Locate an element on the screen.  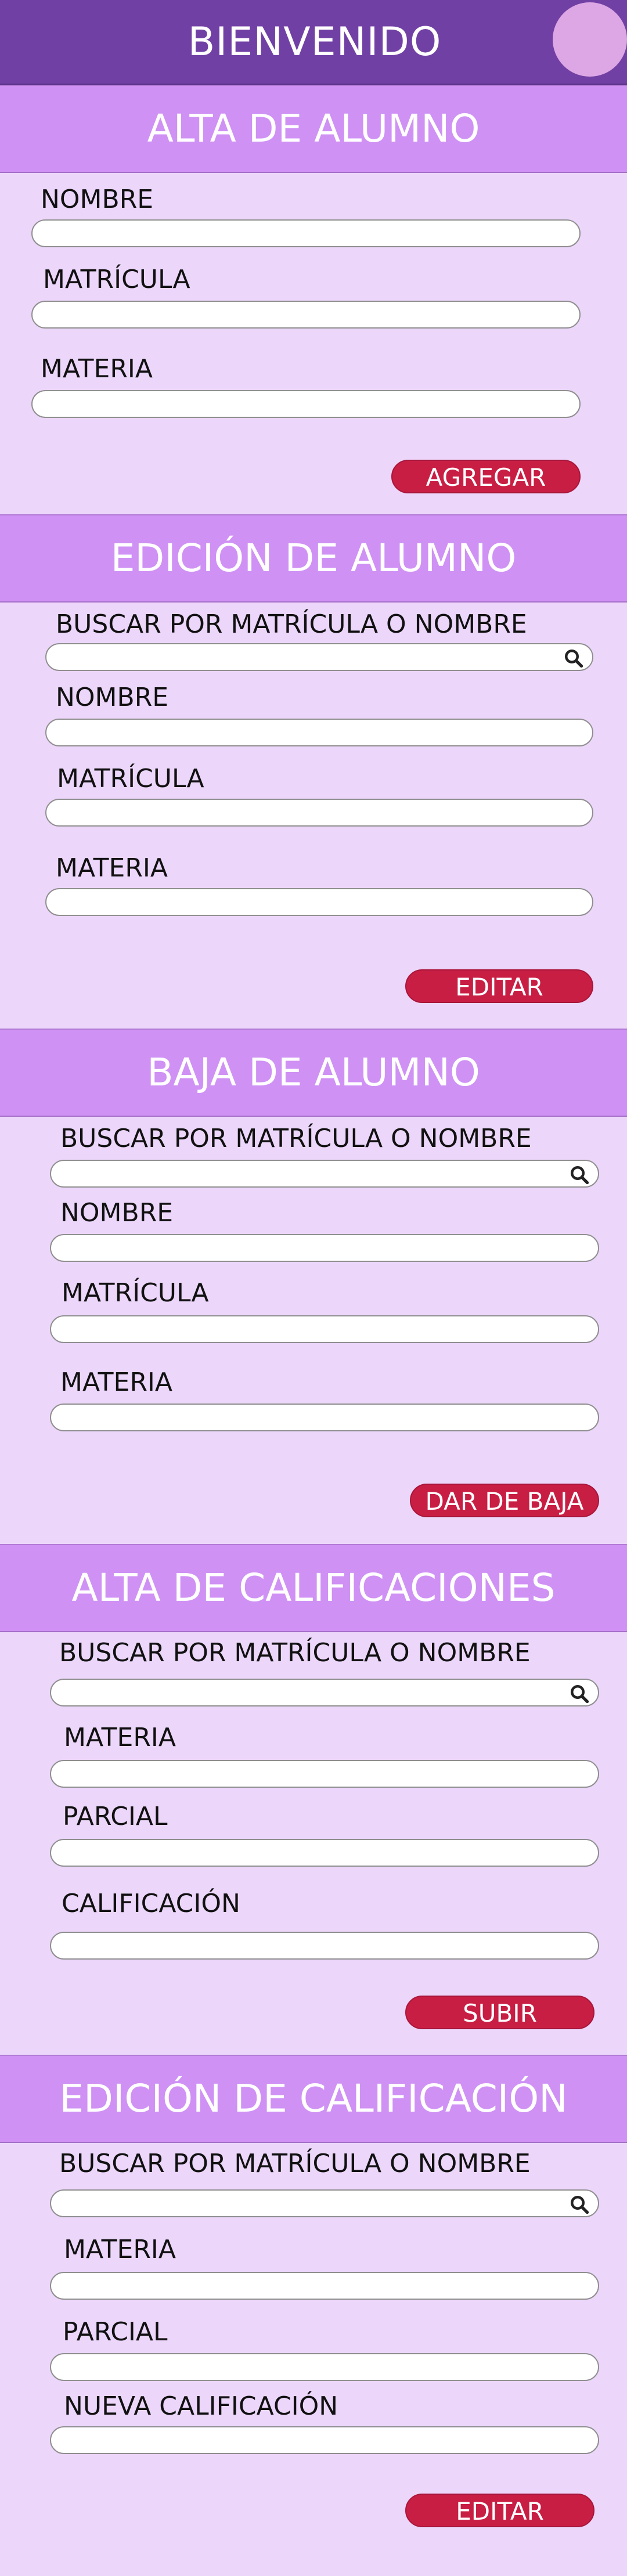
subir-button: SUBIR is located at coordinates (500, 2013).